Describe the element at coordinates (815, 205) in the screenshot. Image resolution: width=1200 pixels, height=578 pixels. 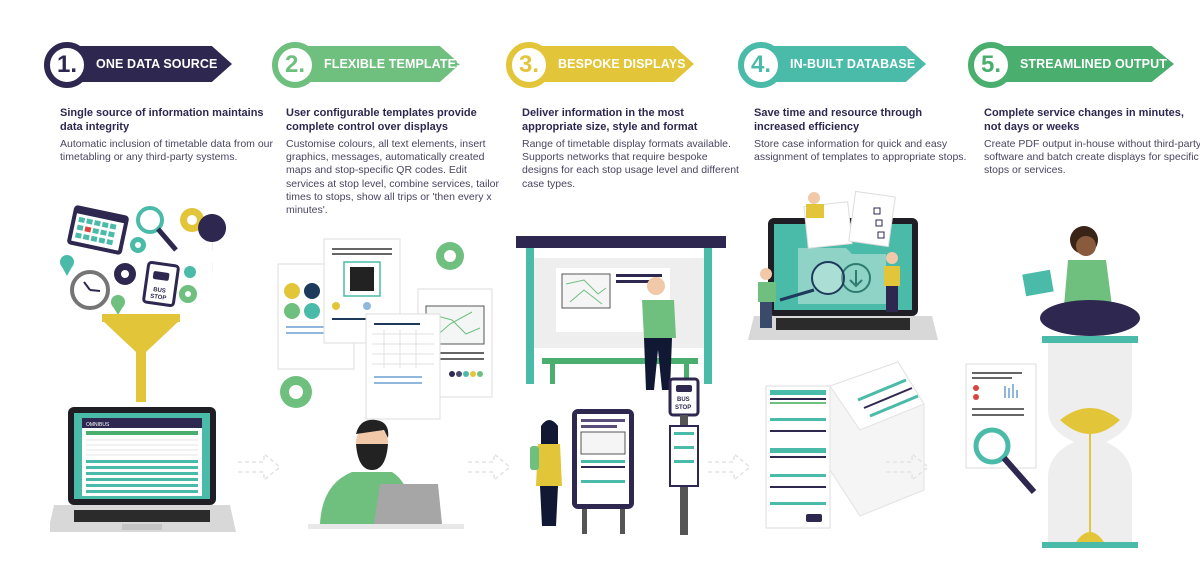
I see `woman-person` at that location.